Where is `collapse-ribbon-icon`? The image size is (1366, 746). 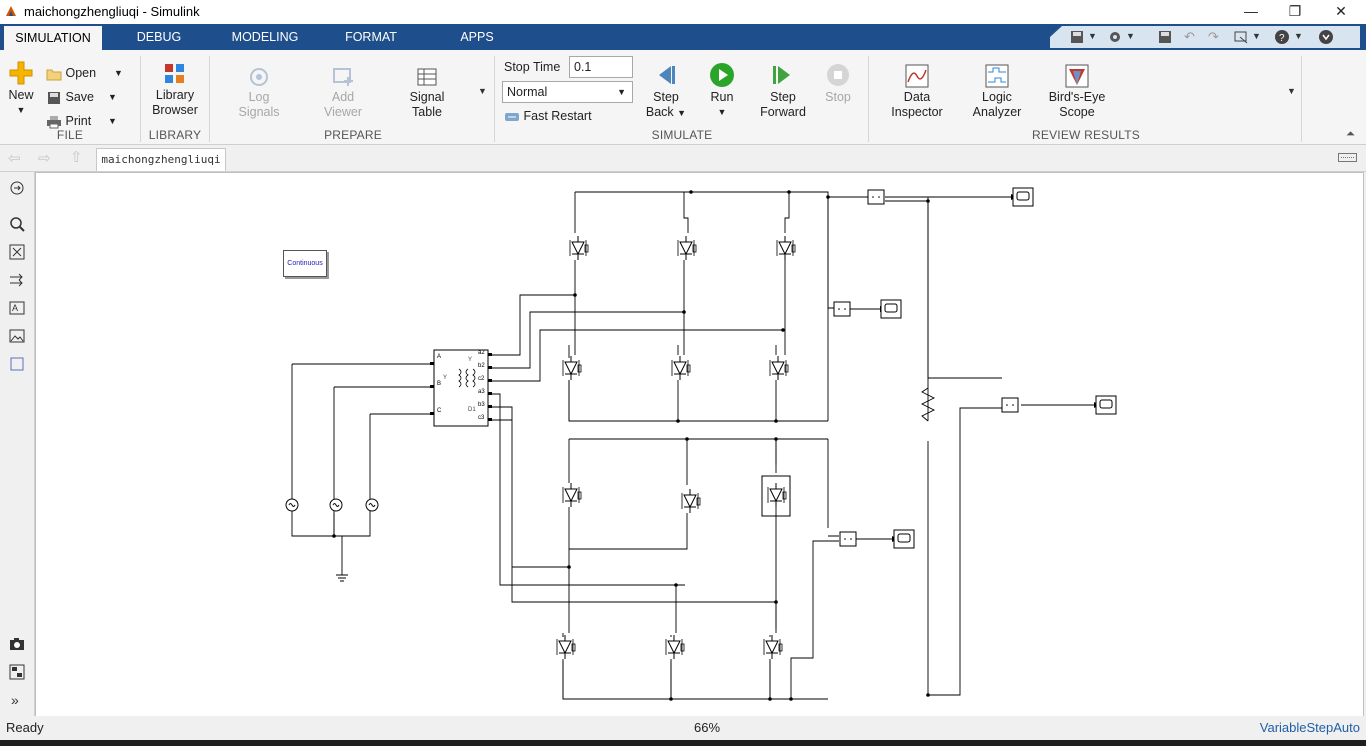
collapse-ribbon-icon is located at coordinates (1326, 37).